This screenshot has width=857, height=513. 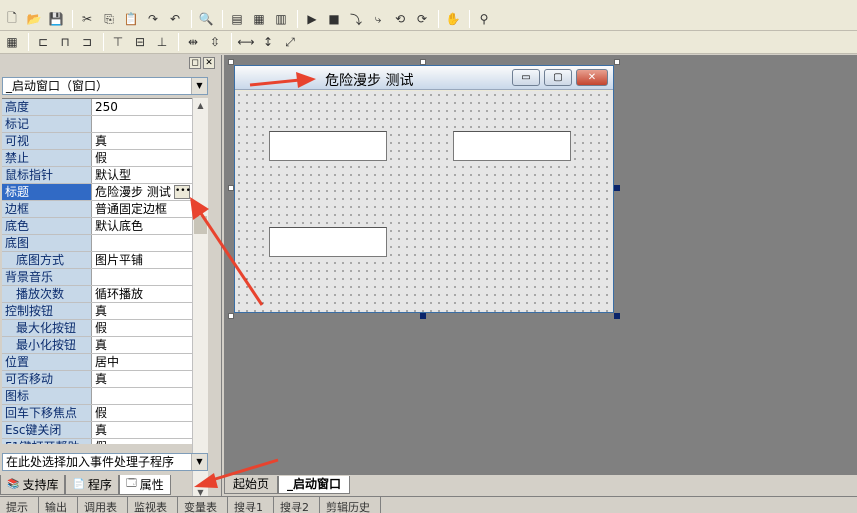 What do you see at coordinates (142, 260) in the screenshot?
I see `property-value: 图片平铺` at bounding box center [142, 260].